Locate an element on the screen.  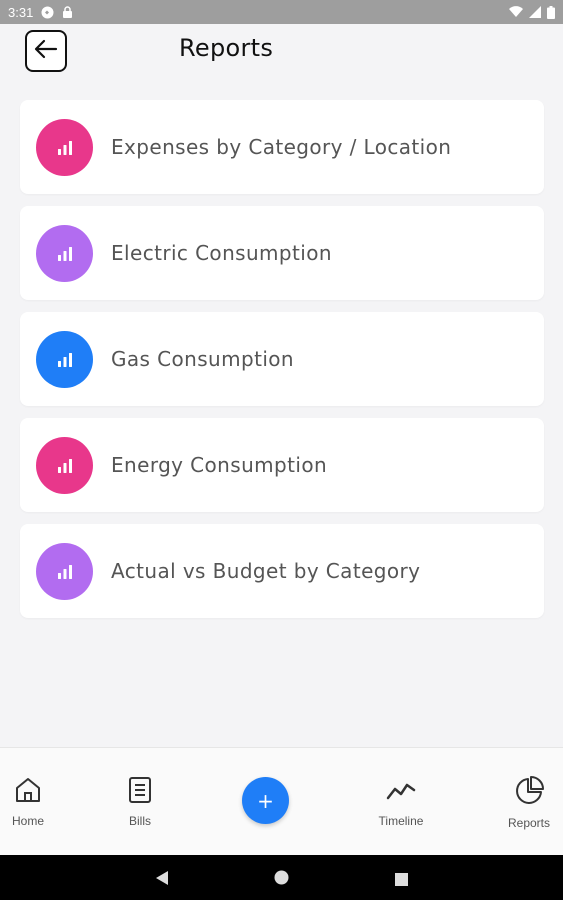
report-actual-vs-budget: Actual vs Budget by Category is located at coordinates (282, 571).